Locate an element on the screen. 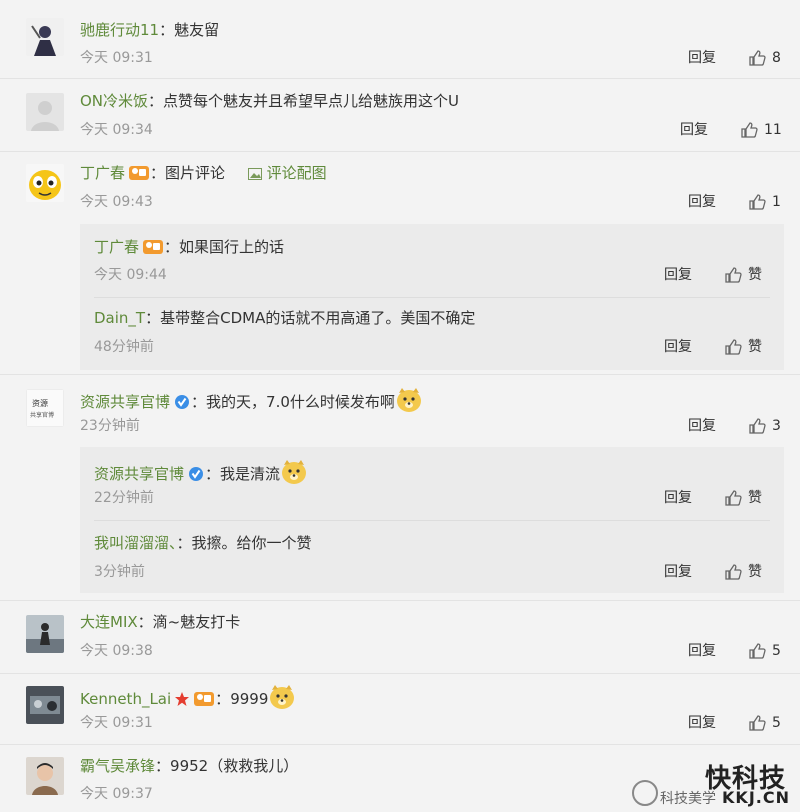 The image size is (800, 812). avatar: 资源 共享官博 is located at coordinates (45, 408).